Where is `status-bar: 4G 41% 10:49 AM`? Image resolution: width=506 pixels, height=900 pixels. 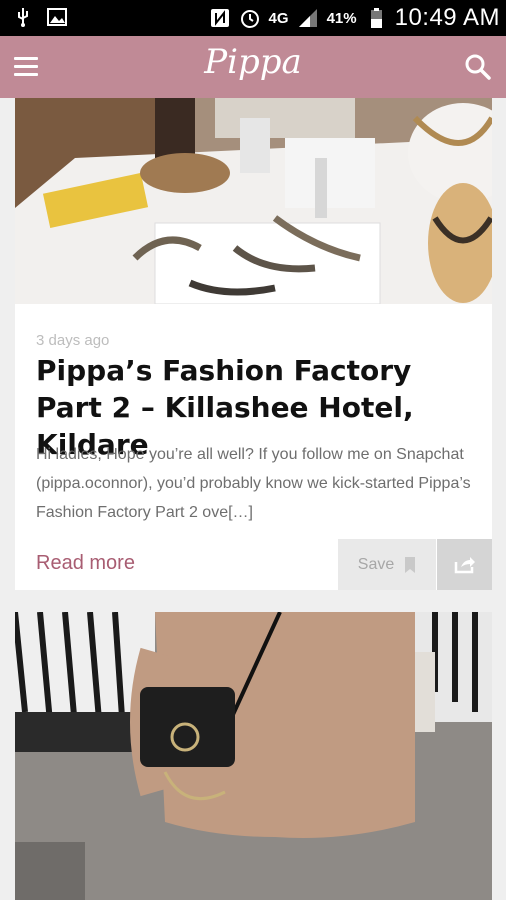 status-bar: 4G 41% 10:49 AM is located at coordinates (253, 18).